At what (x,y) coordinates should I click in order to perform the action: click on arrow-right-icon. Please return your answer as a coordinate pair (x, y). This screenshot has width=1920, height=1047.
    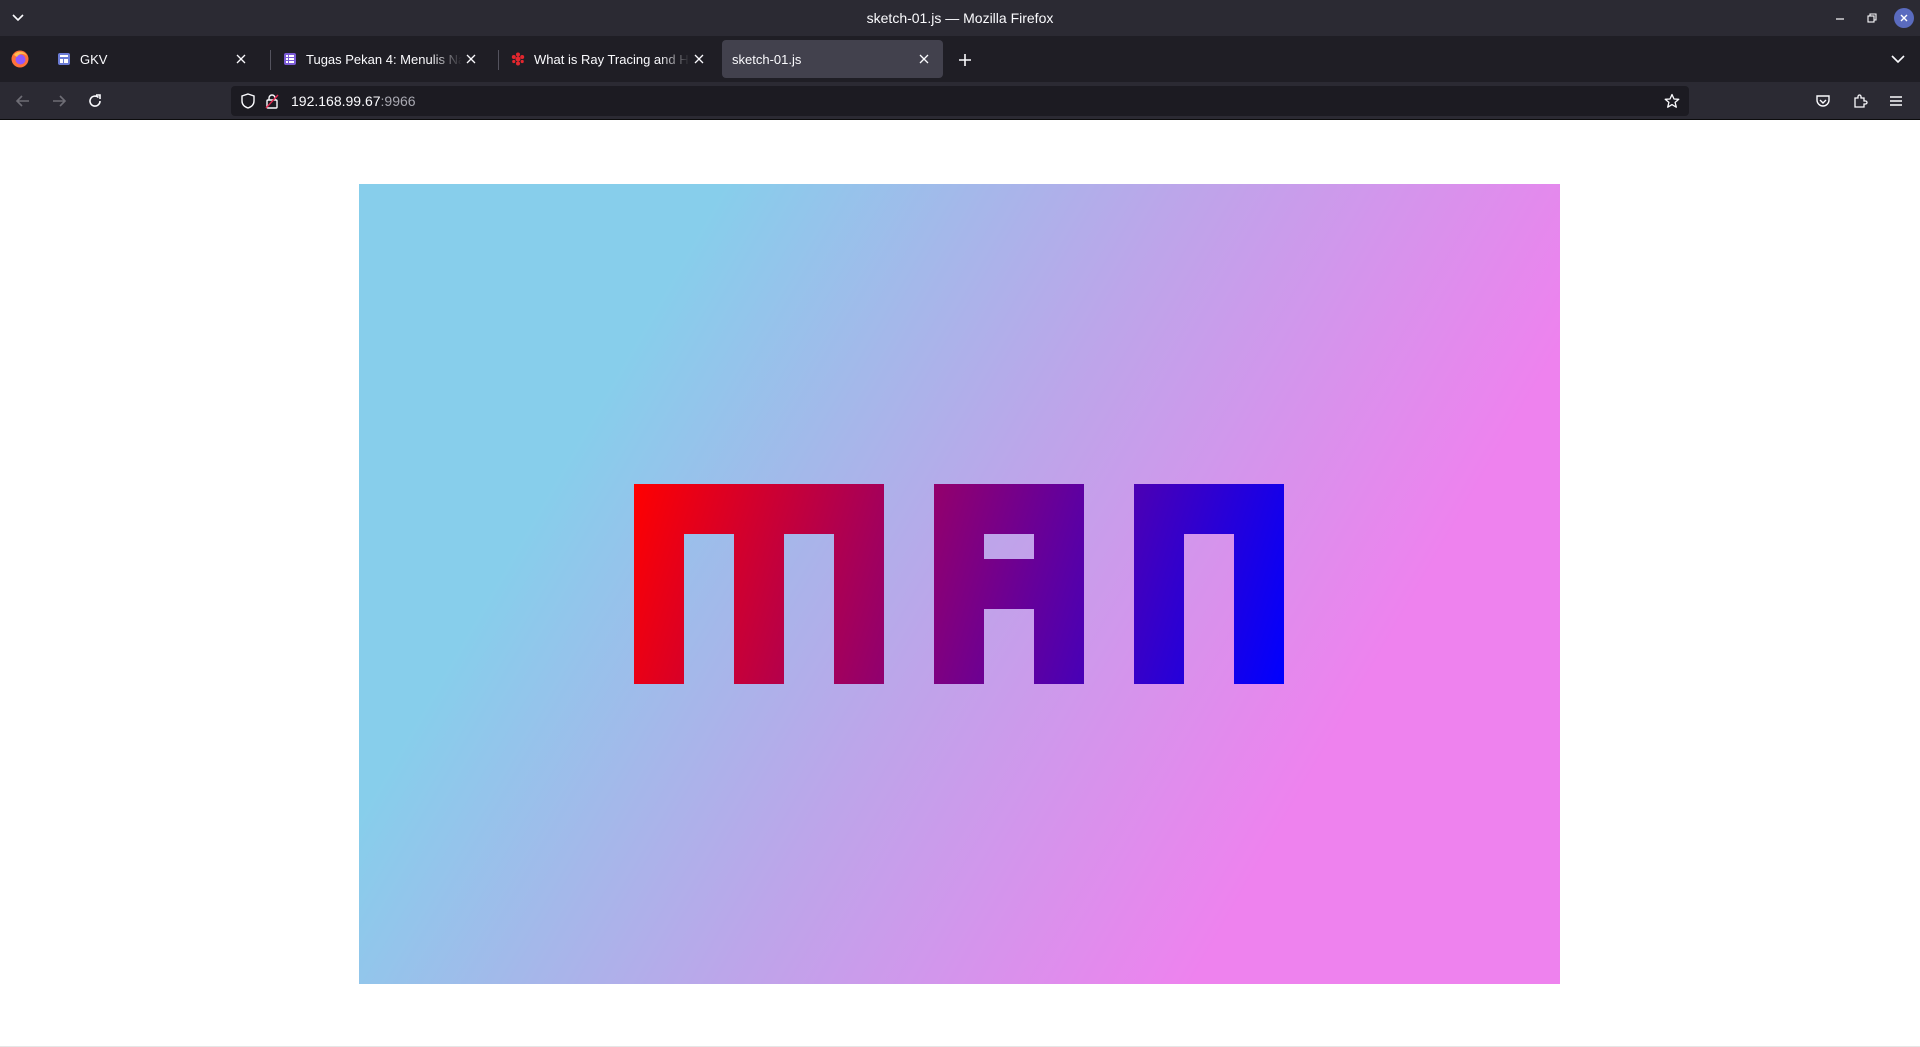
    Looking at the image, I should click on (60, 101).